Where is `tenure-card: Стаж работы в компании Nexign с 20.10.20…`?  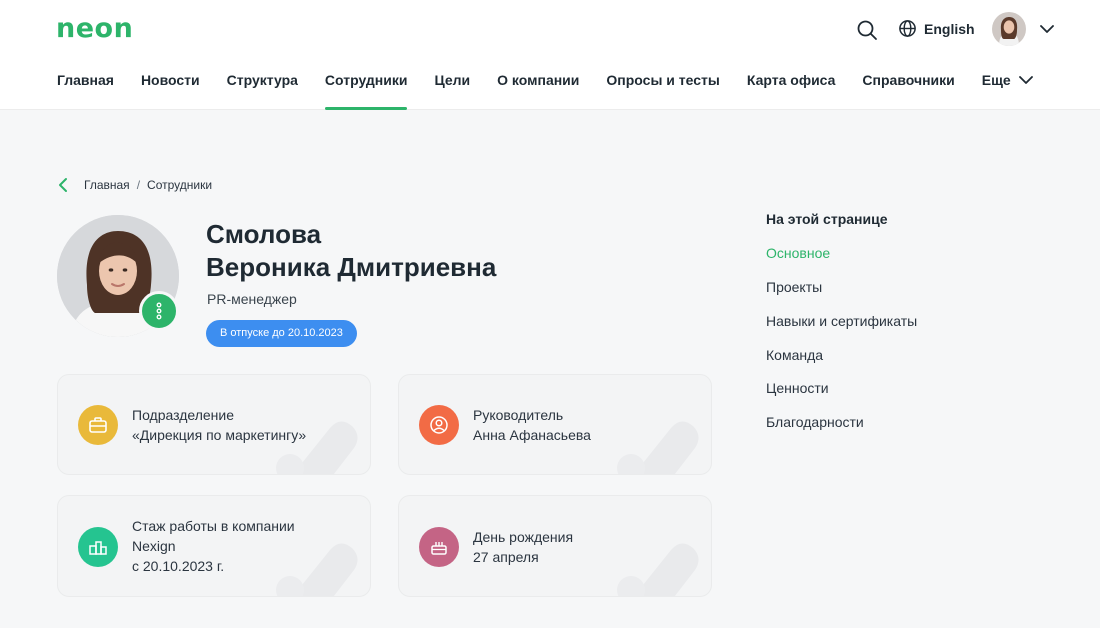 tenure-card: Стаж работы в компании Nexign с 20.10.20… is located at coordinates (214, 546).